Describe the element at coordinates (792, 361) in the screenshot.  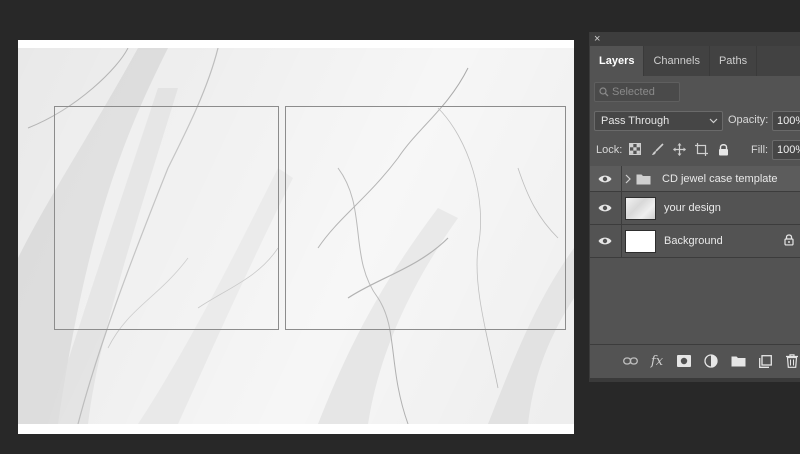
I see `trash-icon` at that location.